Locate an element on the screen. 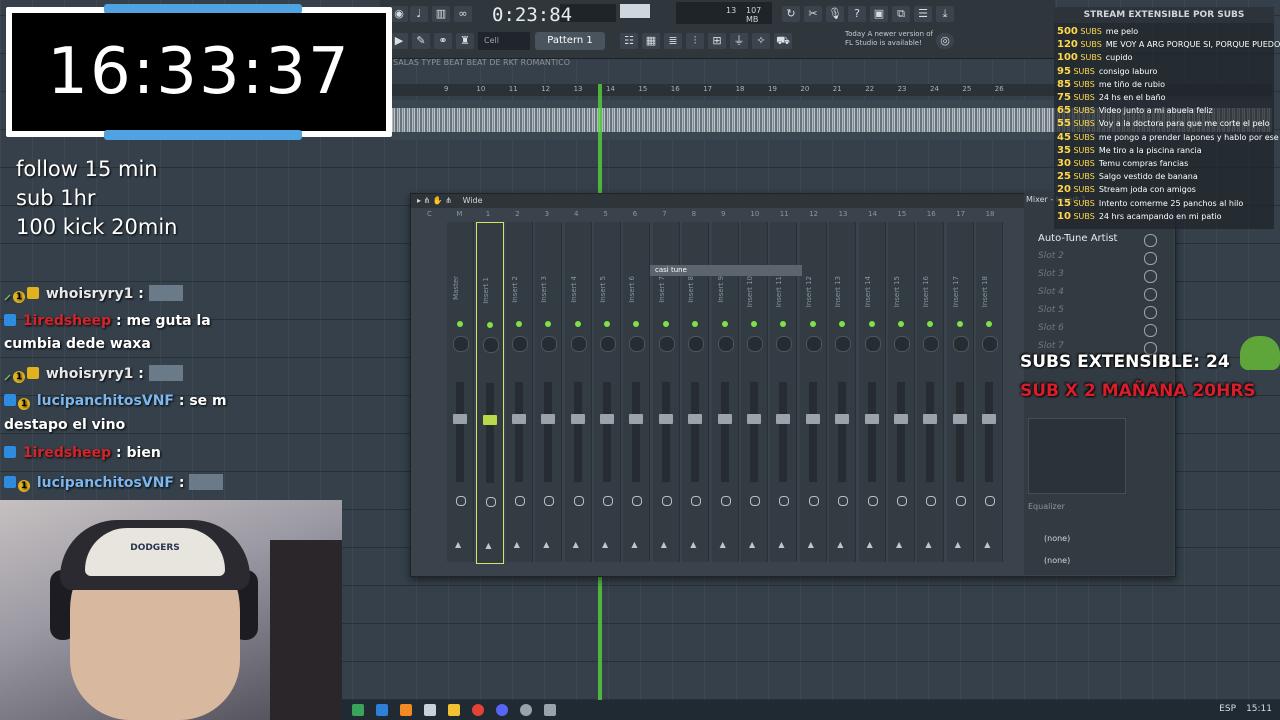 The width and height of the screenshot is (1280, 720). mic-icon: 🎙 is located at coordinates (835, 14).